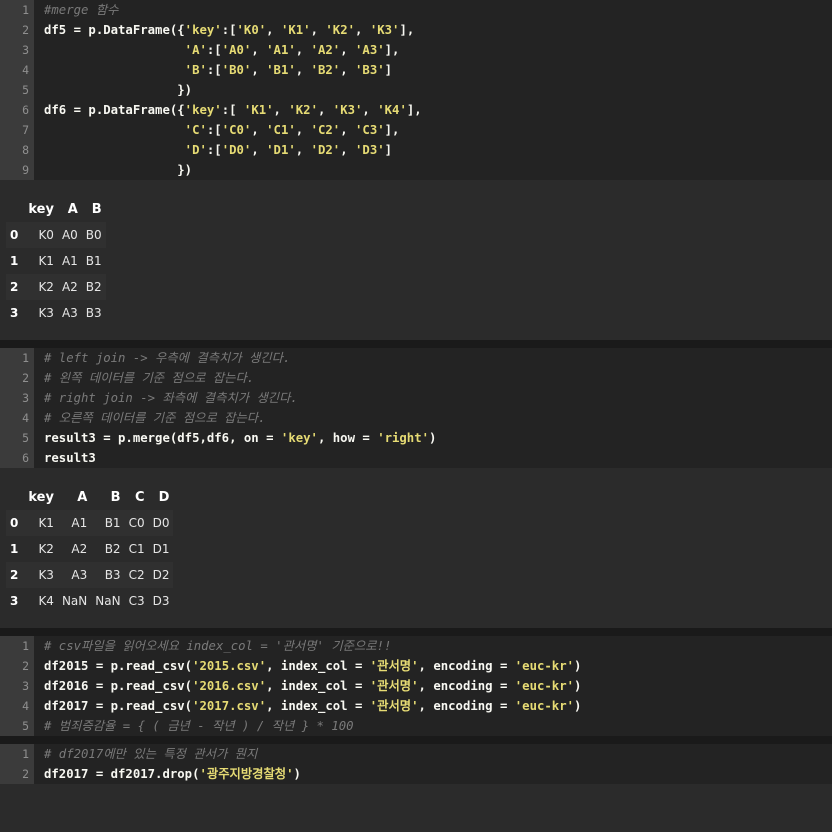 This screenshot has width=832, height=832. Describe the element at coordinates (438, 130) in the screenshot. I see `code-line: 'C':['C0', 'C1', 'C2', 'C3'],` at that location.